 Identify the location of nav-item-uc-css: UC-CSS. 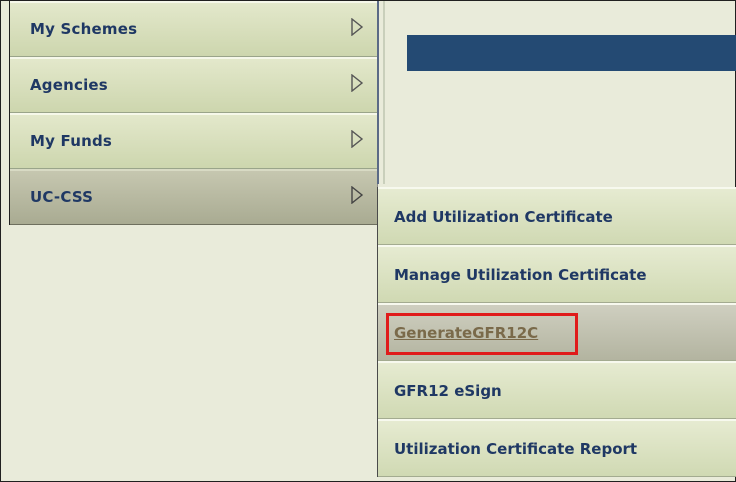
(194, 197).